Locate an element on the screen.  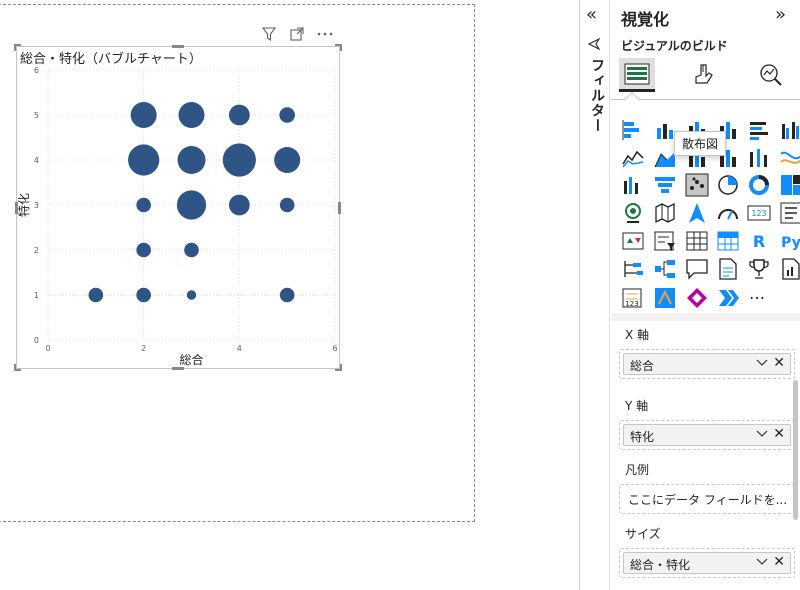
scatter-chart-icon is located at coordinates (697, 185).